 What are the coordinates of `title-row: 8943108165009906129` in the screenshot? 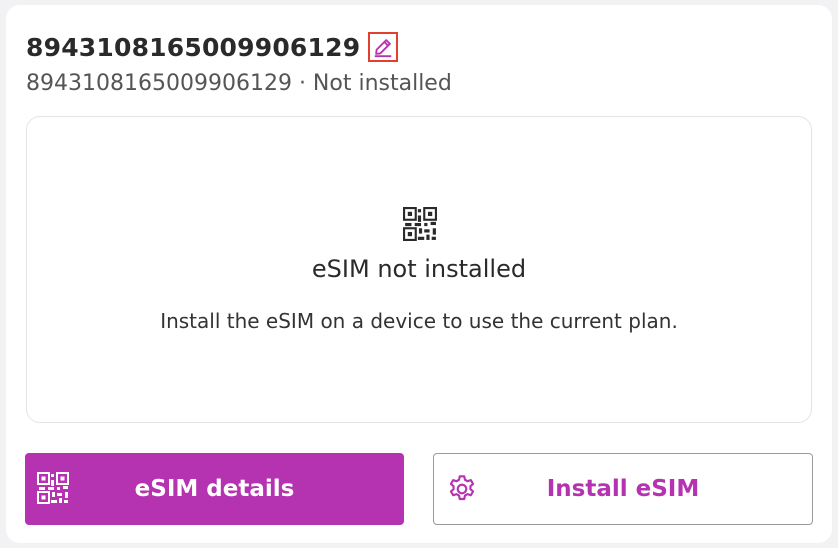 It's located at (212, 47).